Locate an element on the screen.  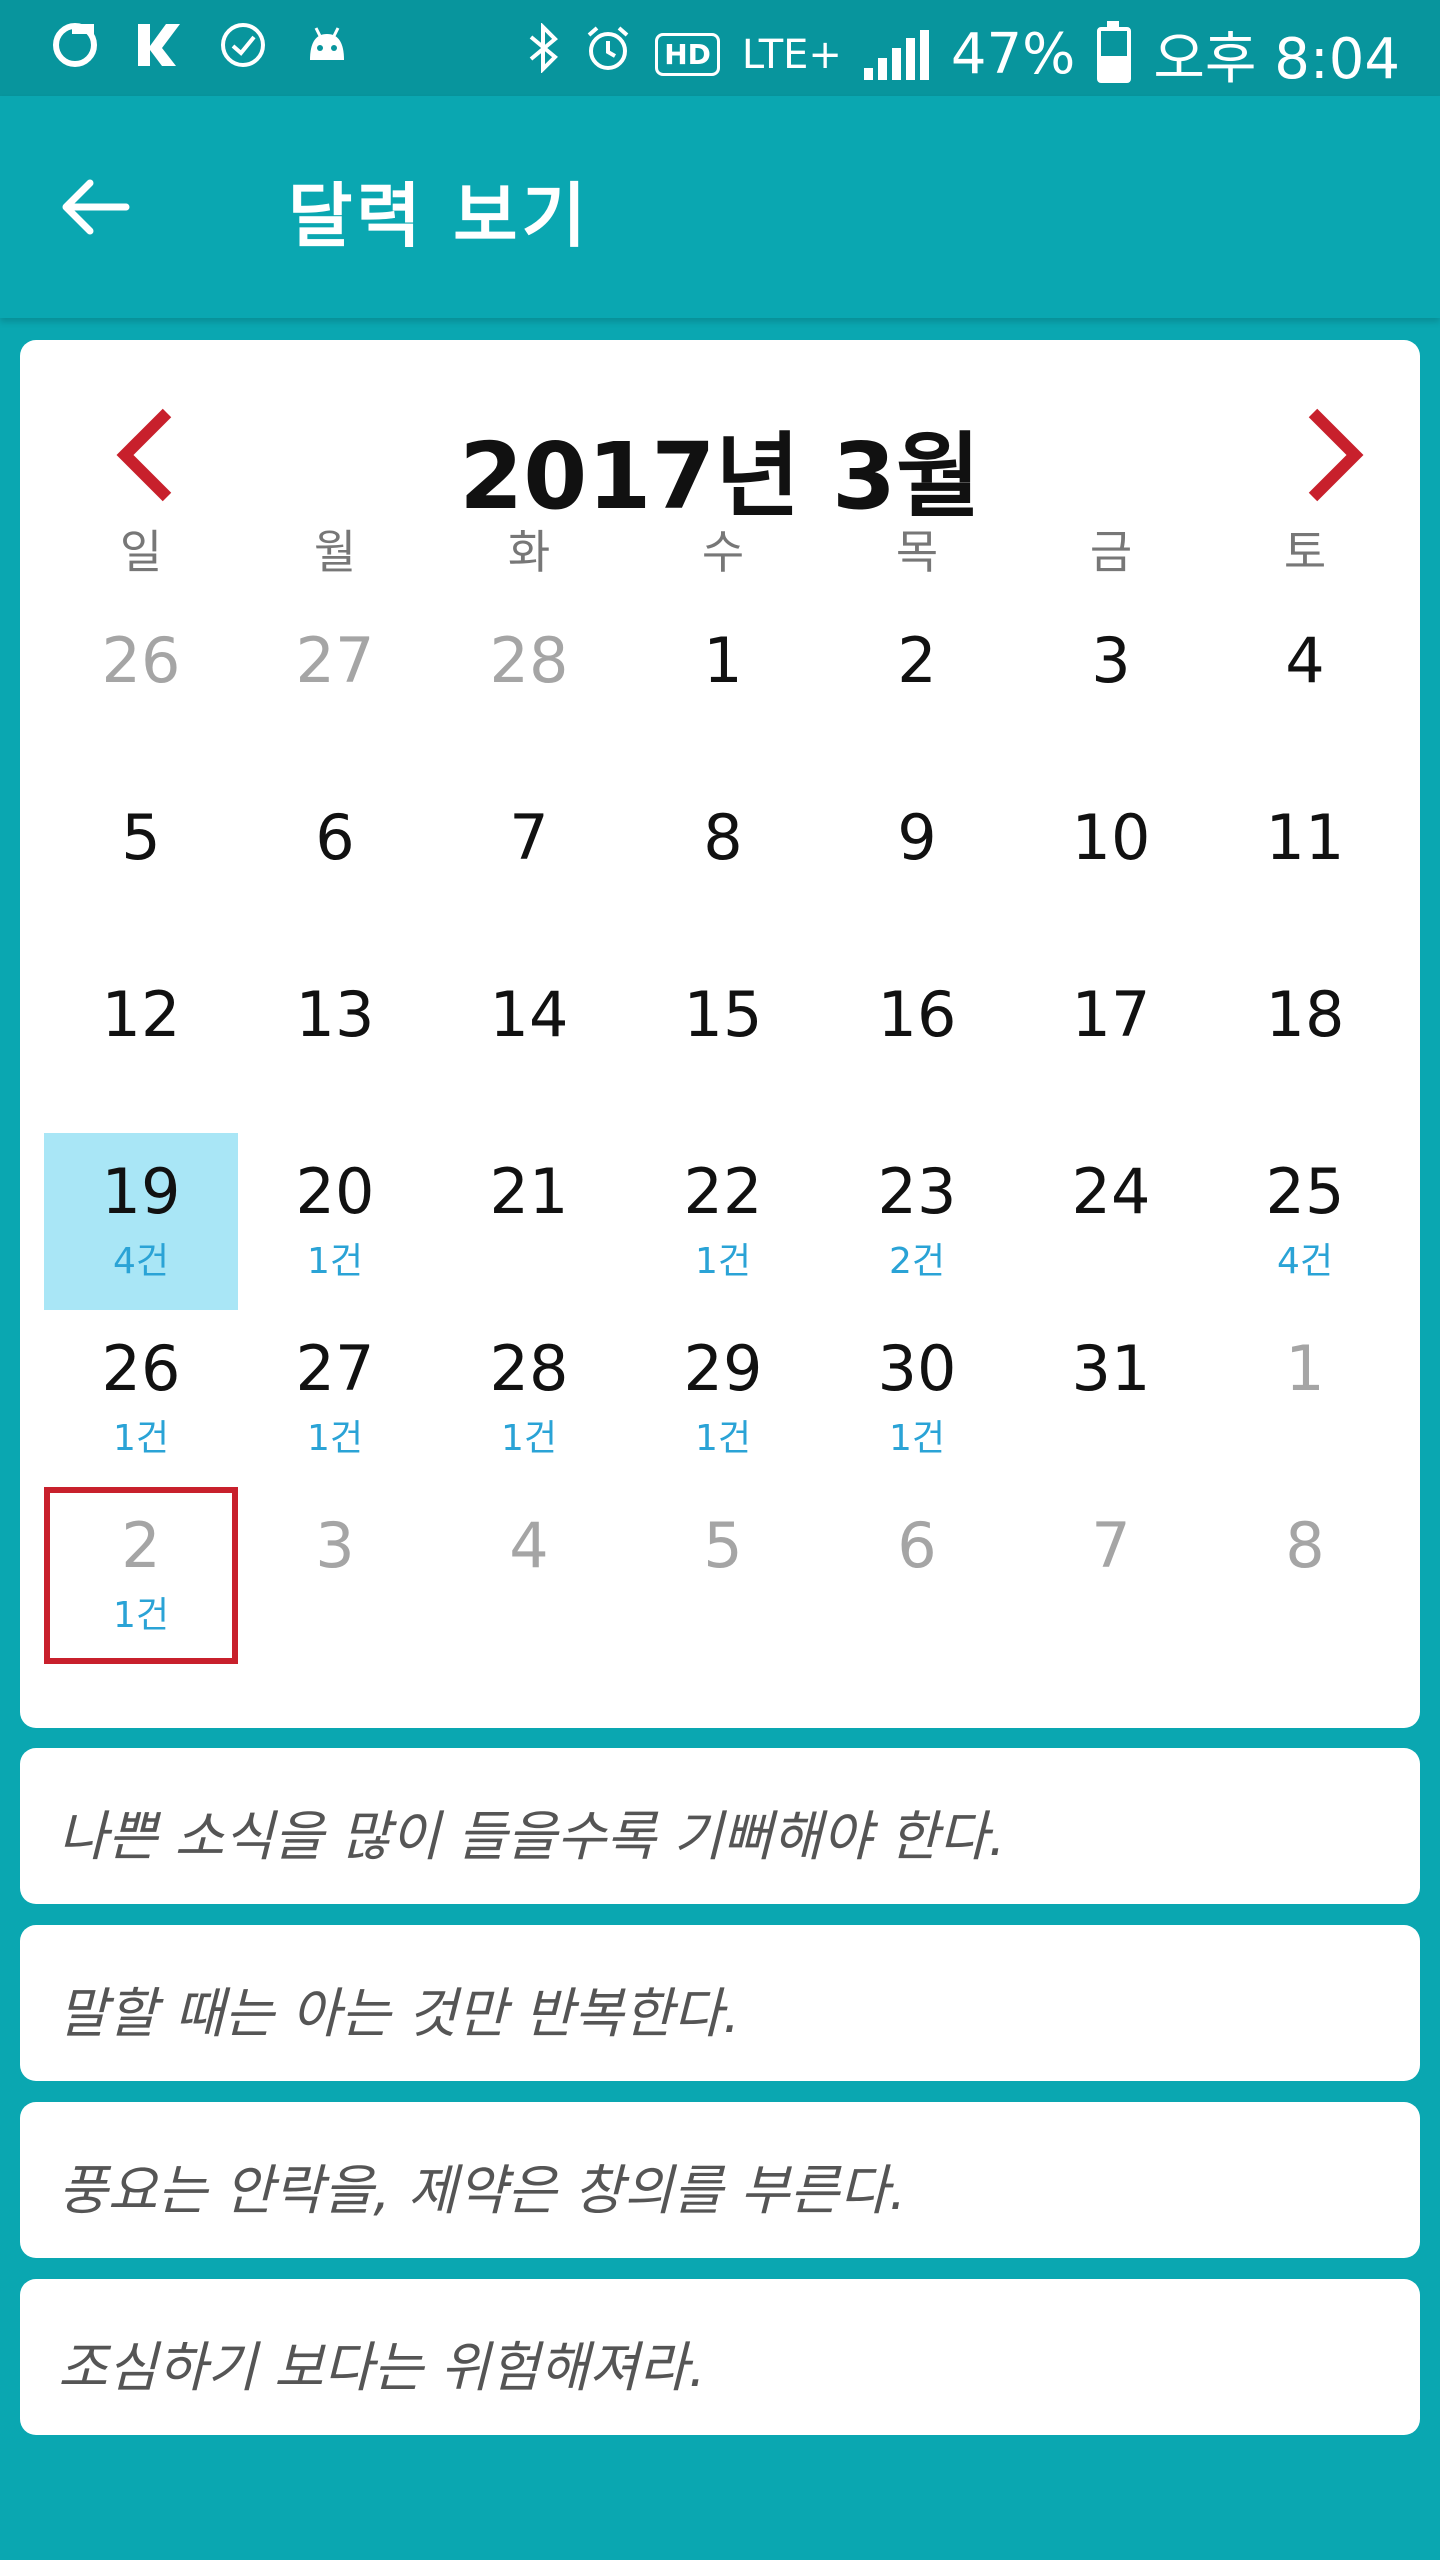
calendar-day-cell: 2 is located at coordinates (917, 690).